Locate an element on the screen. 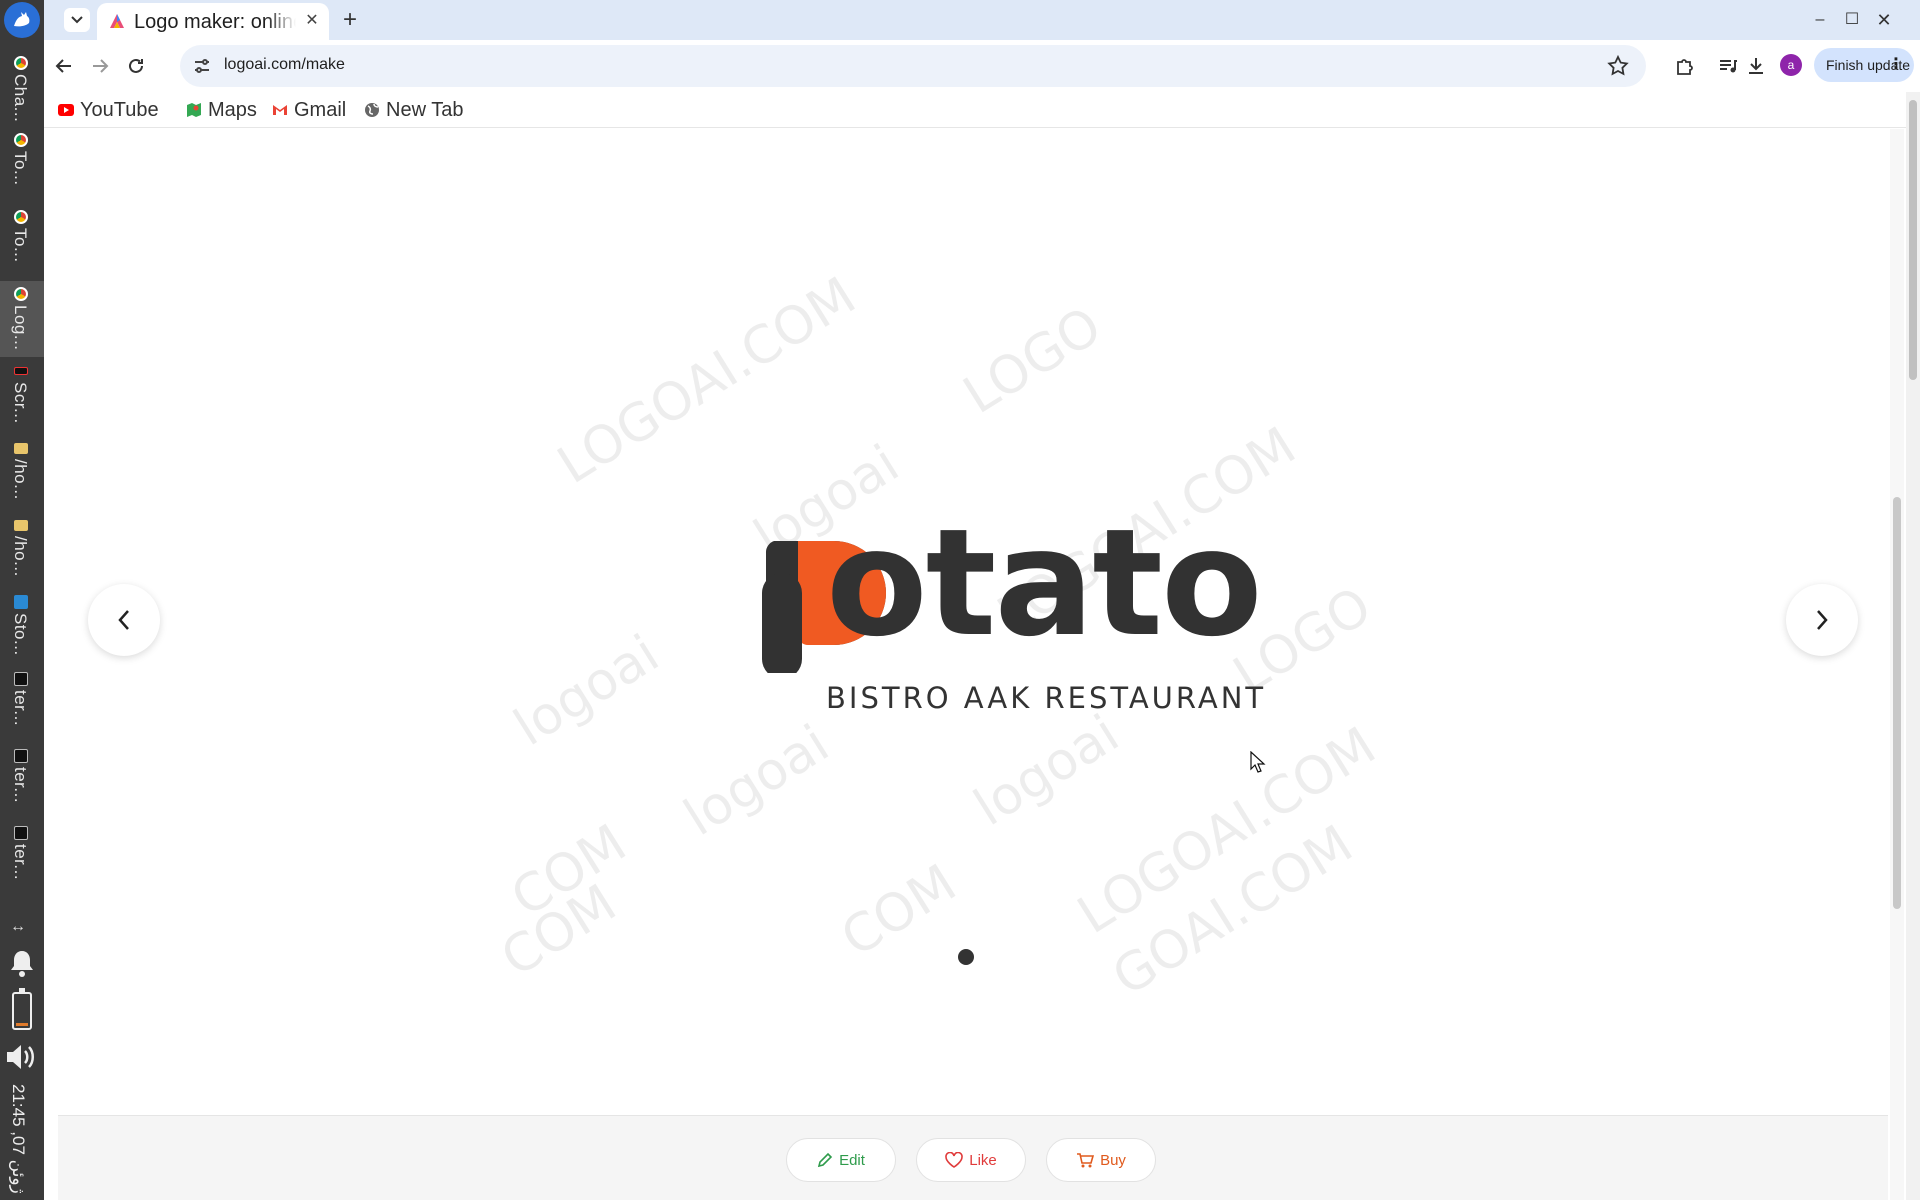 The image size is (1920, 1200). chevron-left-icon is located at coordinates (123, 620).